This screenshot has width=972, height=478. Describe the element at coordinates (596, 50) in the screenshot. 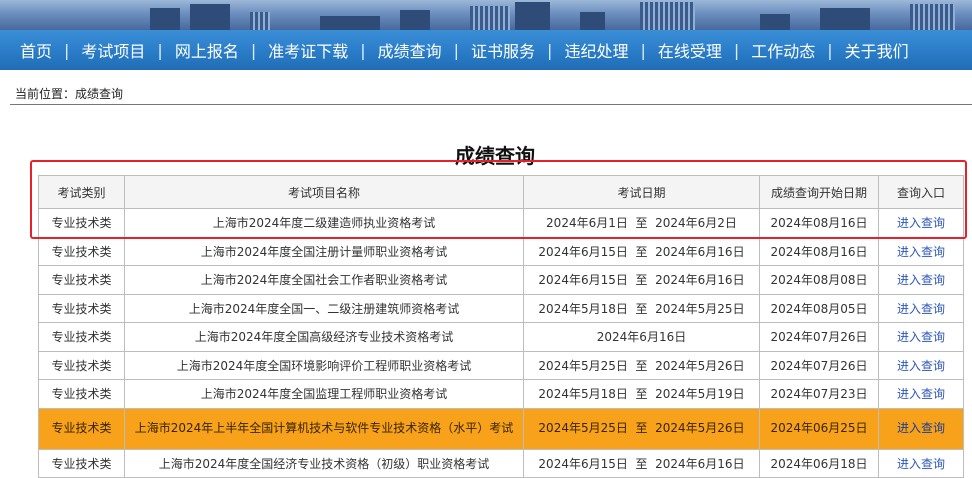

I see `nav-item-violation-handling: 违纪处理` at that location.